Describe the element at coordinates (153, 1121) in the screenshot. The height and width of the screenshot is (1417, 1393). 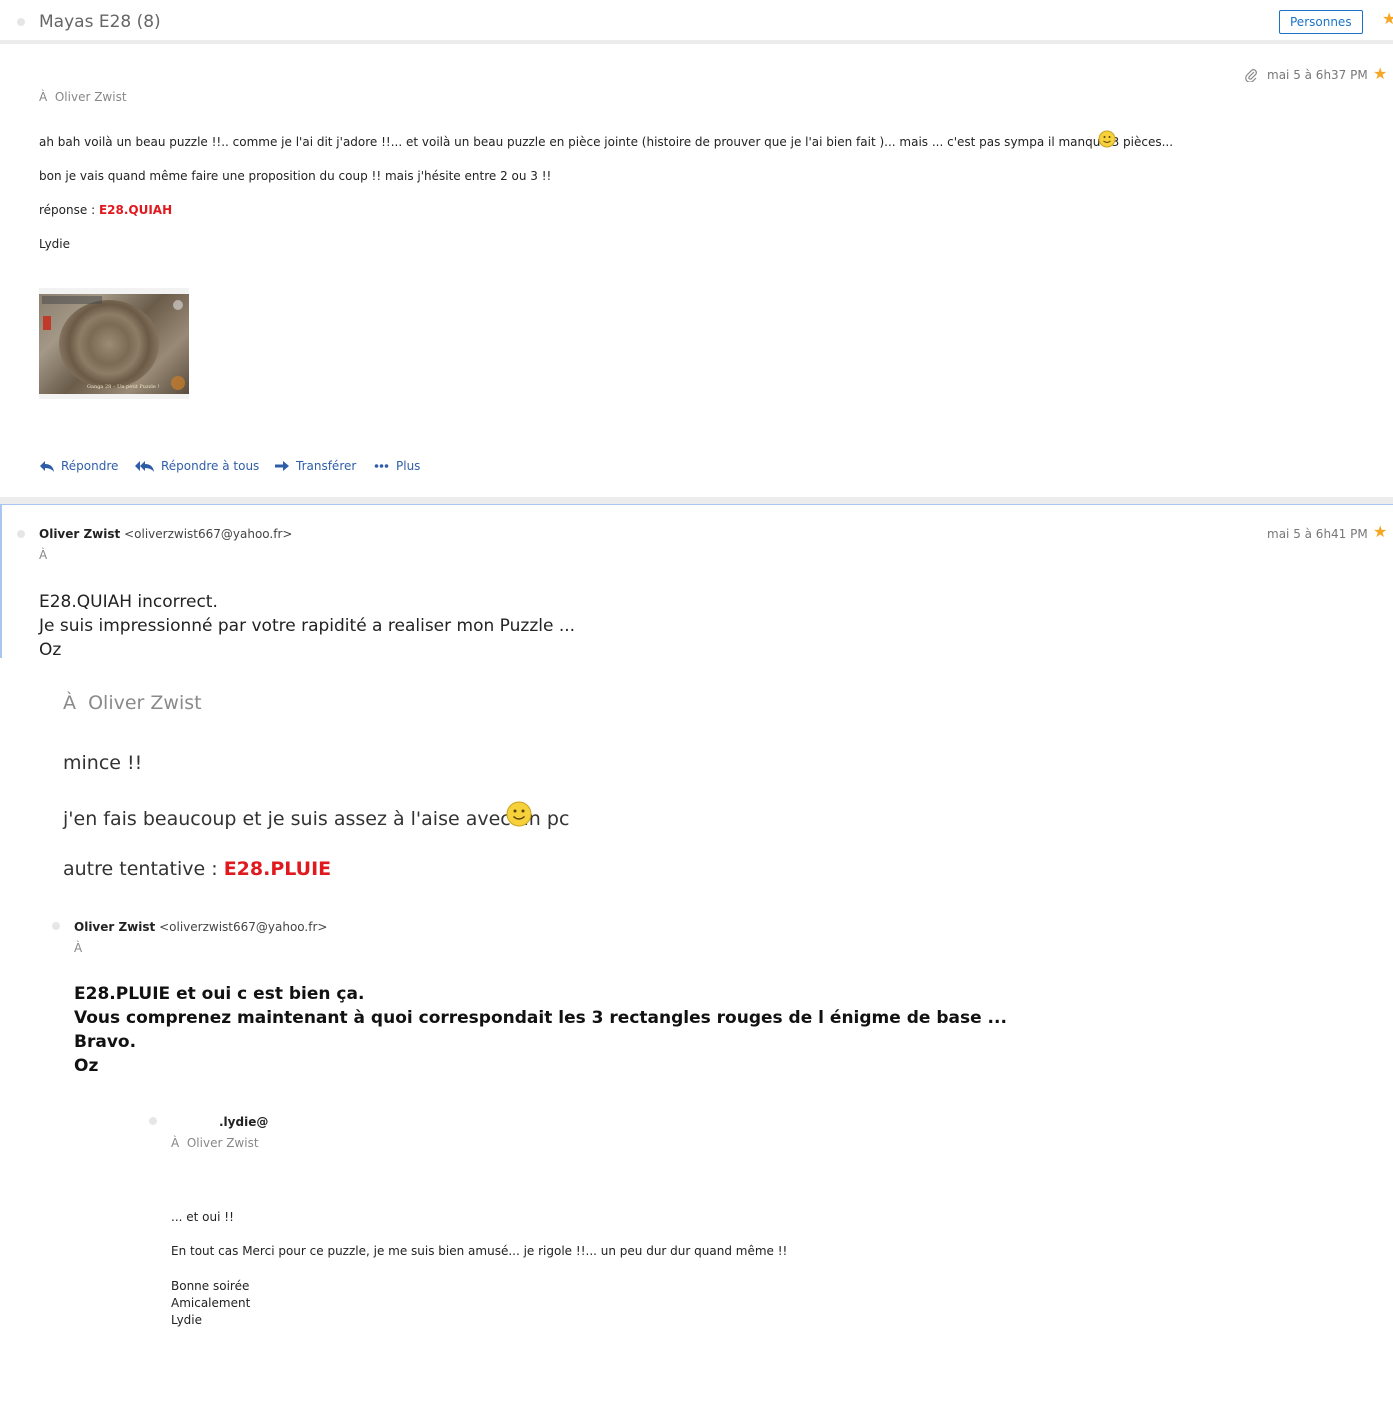
I see `quoted-lydie2-dot` at that location.